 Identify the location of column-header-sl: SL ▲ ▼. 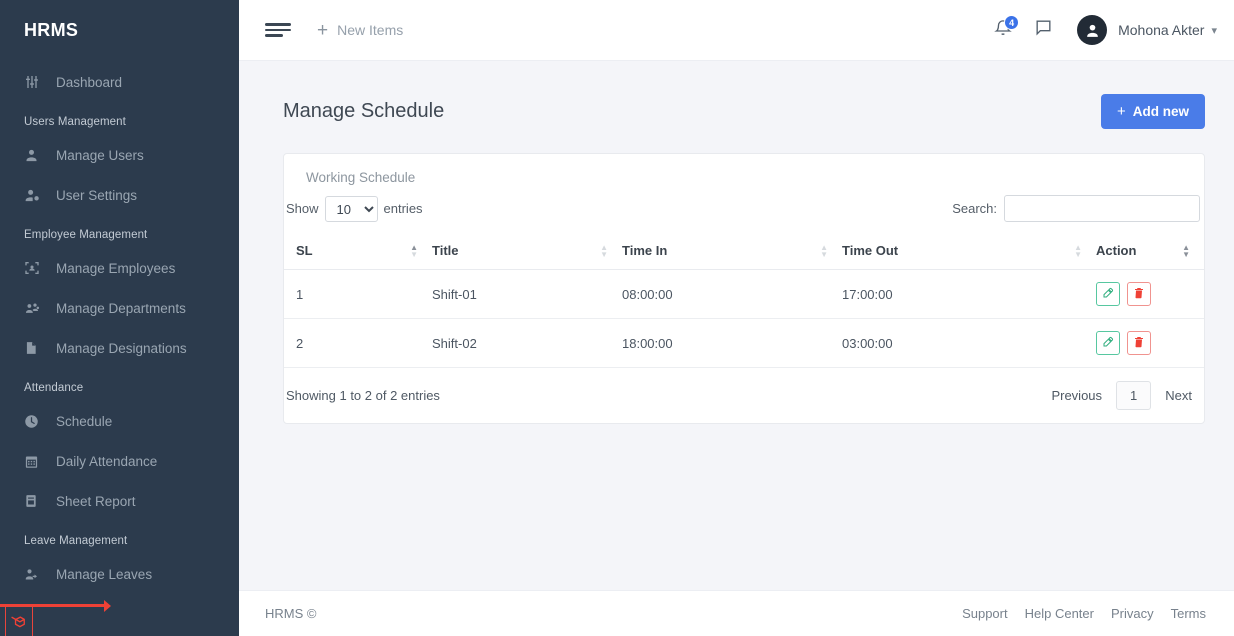
(358, 251).